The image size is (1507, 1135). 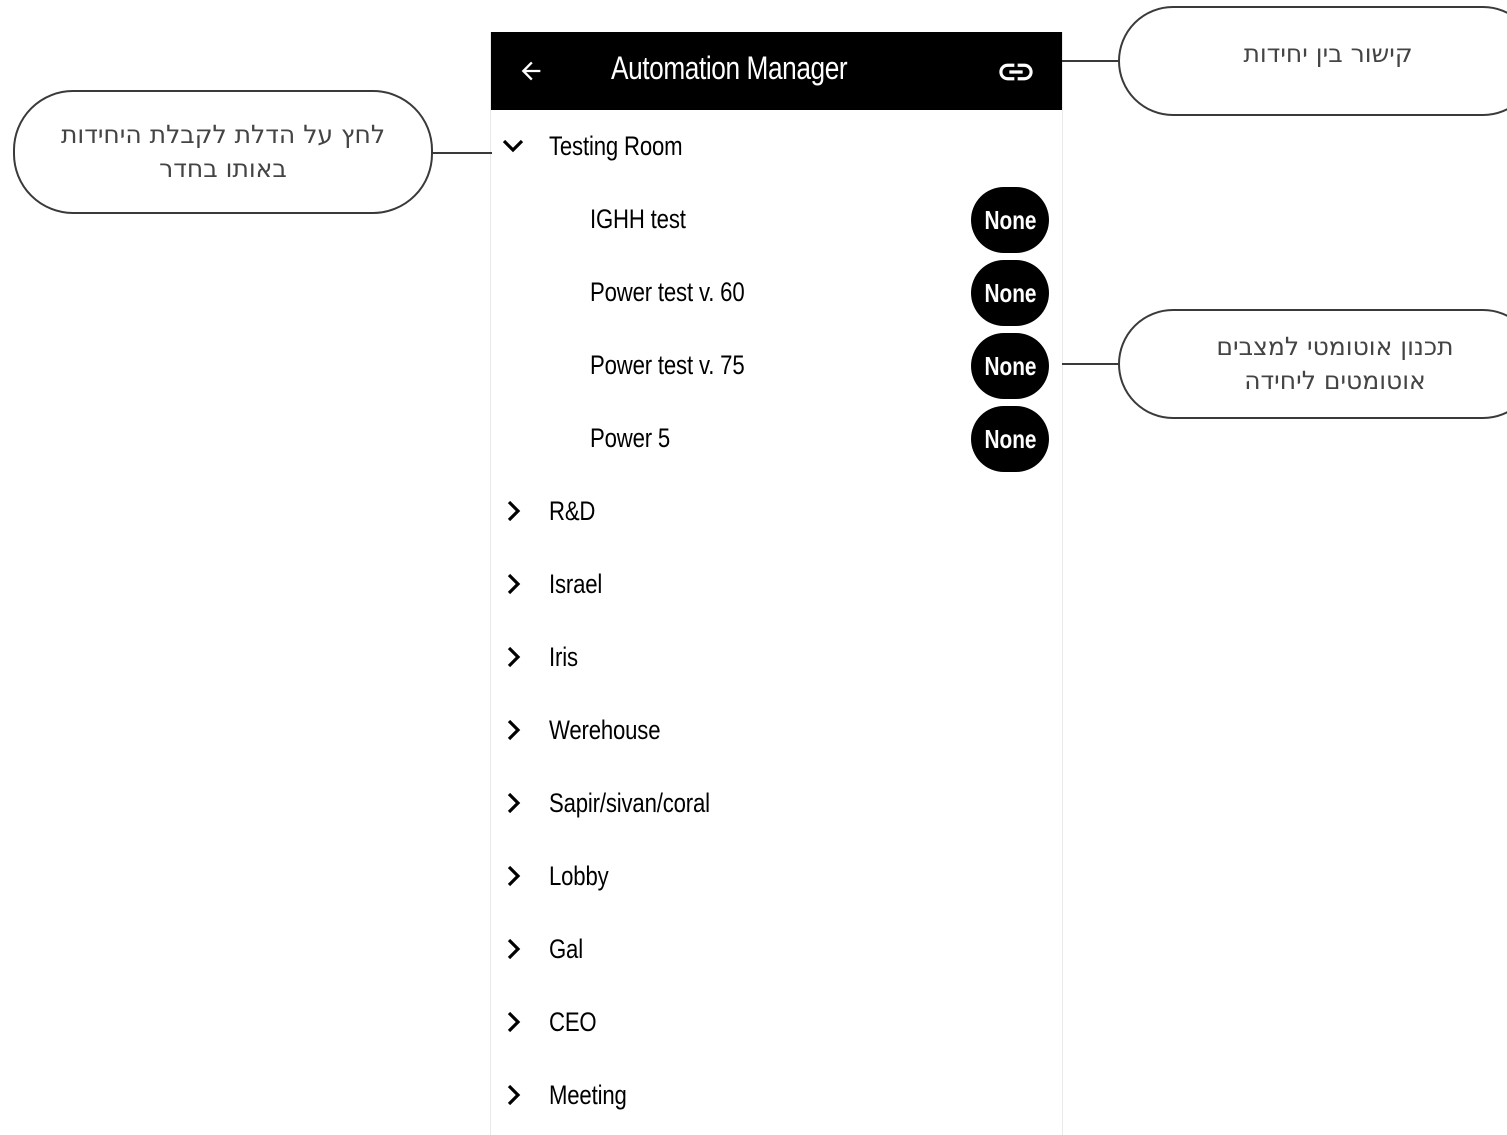 What do you see at coordinates (776, 365) in the screenshot?
I see `unit-row: Power test v. 75 None` at bounding box center [776, 365].